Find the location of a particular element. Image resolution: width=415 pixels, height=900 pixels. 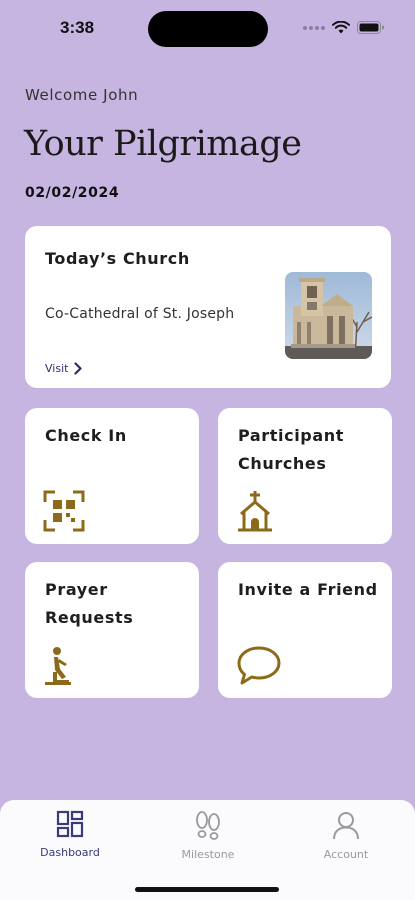

tab-account: Account is located at coordinates (346, 835).